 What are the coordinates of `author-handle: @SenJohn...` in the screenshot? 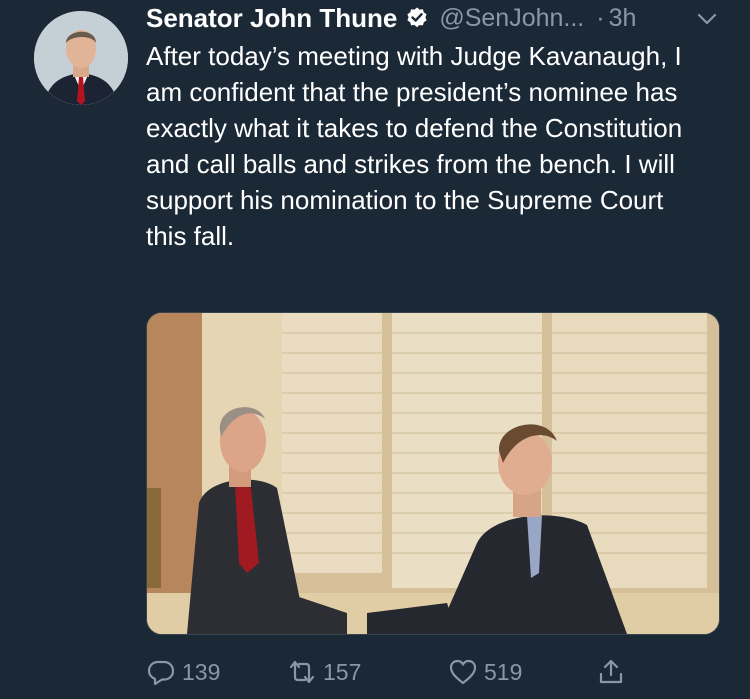 It's located at (511, 18).